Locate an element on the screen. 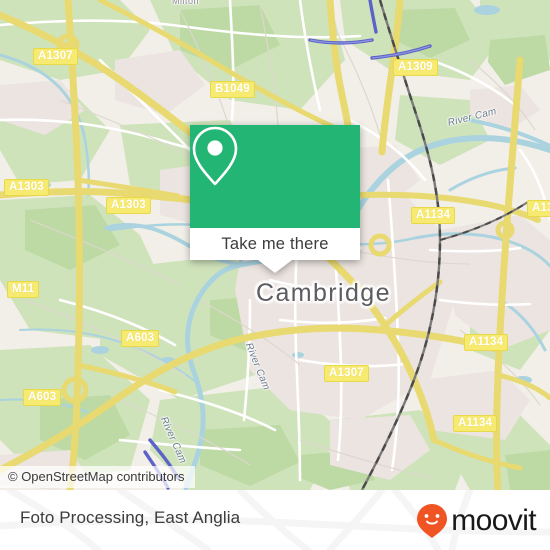 The height and width of the screenshot is (550, 550). location-popup-card: Take me there is located at coordinates (275, 199).